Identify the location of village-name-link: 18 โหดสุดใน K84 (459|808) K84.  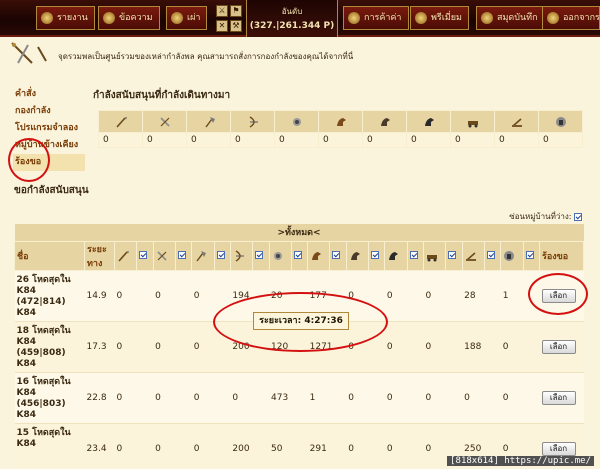
(49, 347).